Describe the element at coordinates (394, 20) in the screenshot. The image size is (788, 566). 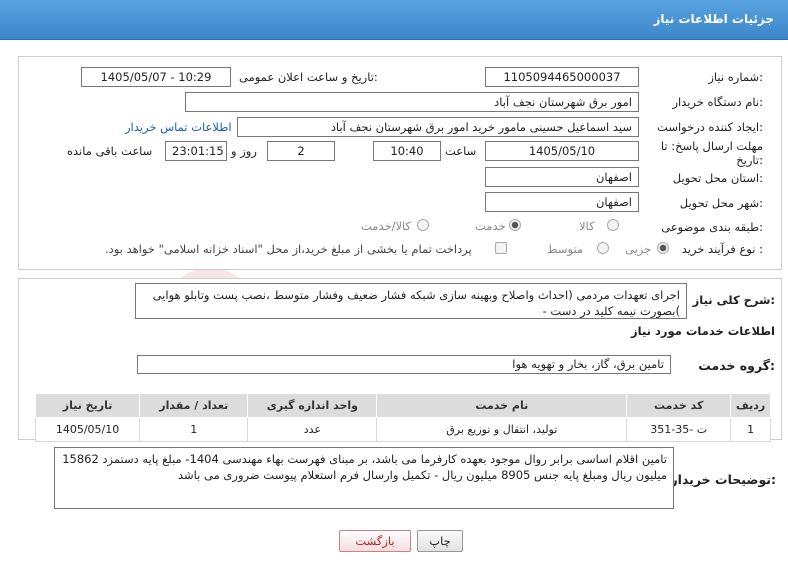
I see `page-header: جزئیات اطلاعات نیاز` at that location.